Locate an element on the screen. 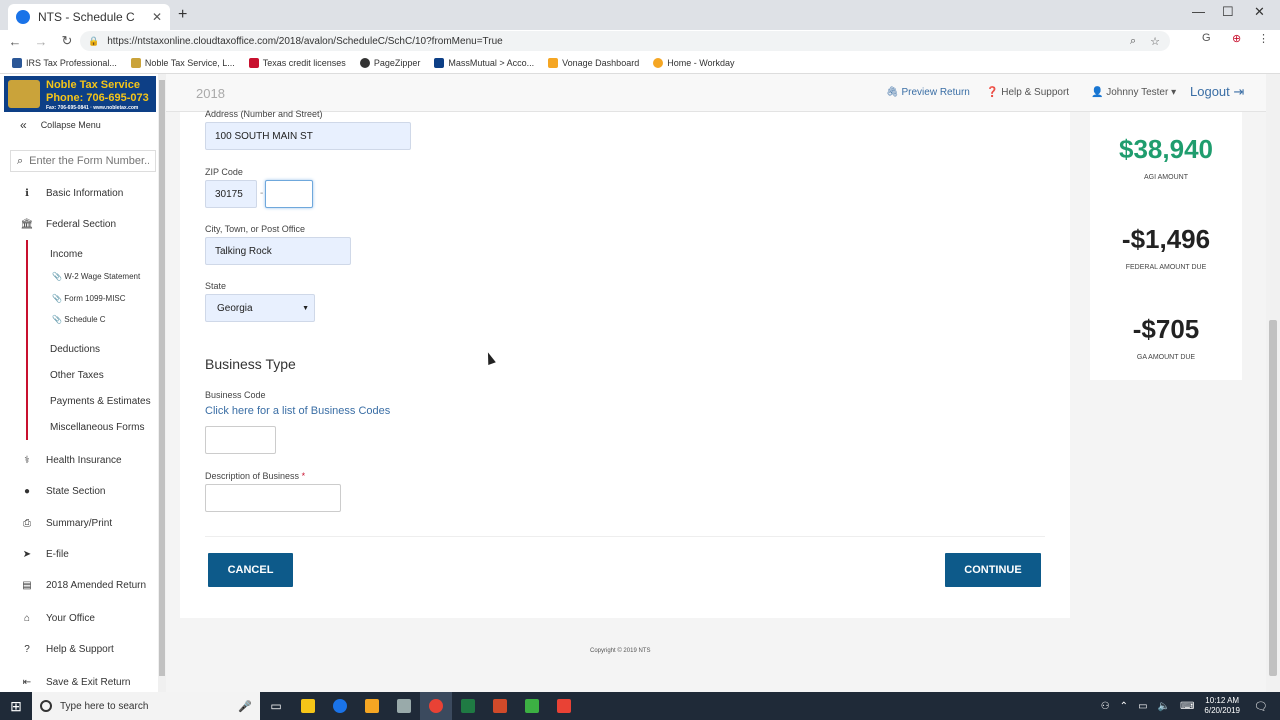 This screenshot has height=720, width=1280. user-icon: 👤 is located at coordinates (1097, 92).